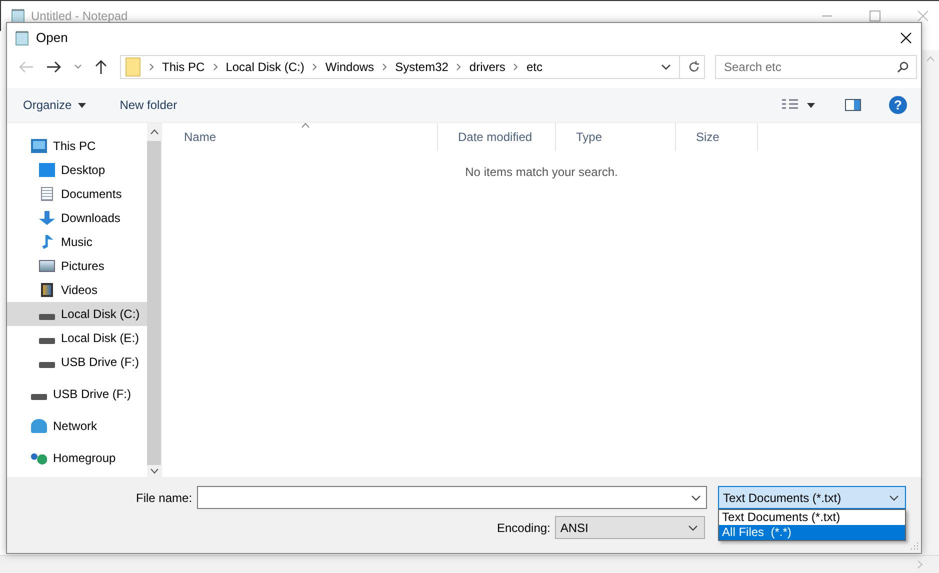  I want to click on resize-grip-icon, so click(914, 546).